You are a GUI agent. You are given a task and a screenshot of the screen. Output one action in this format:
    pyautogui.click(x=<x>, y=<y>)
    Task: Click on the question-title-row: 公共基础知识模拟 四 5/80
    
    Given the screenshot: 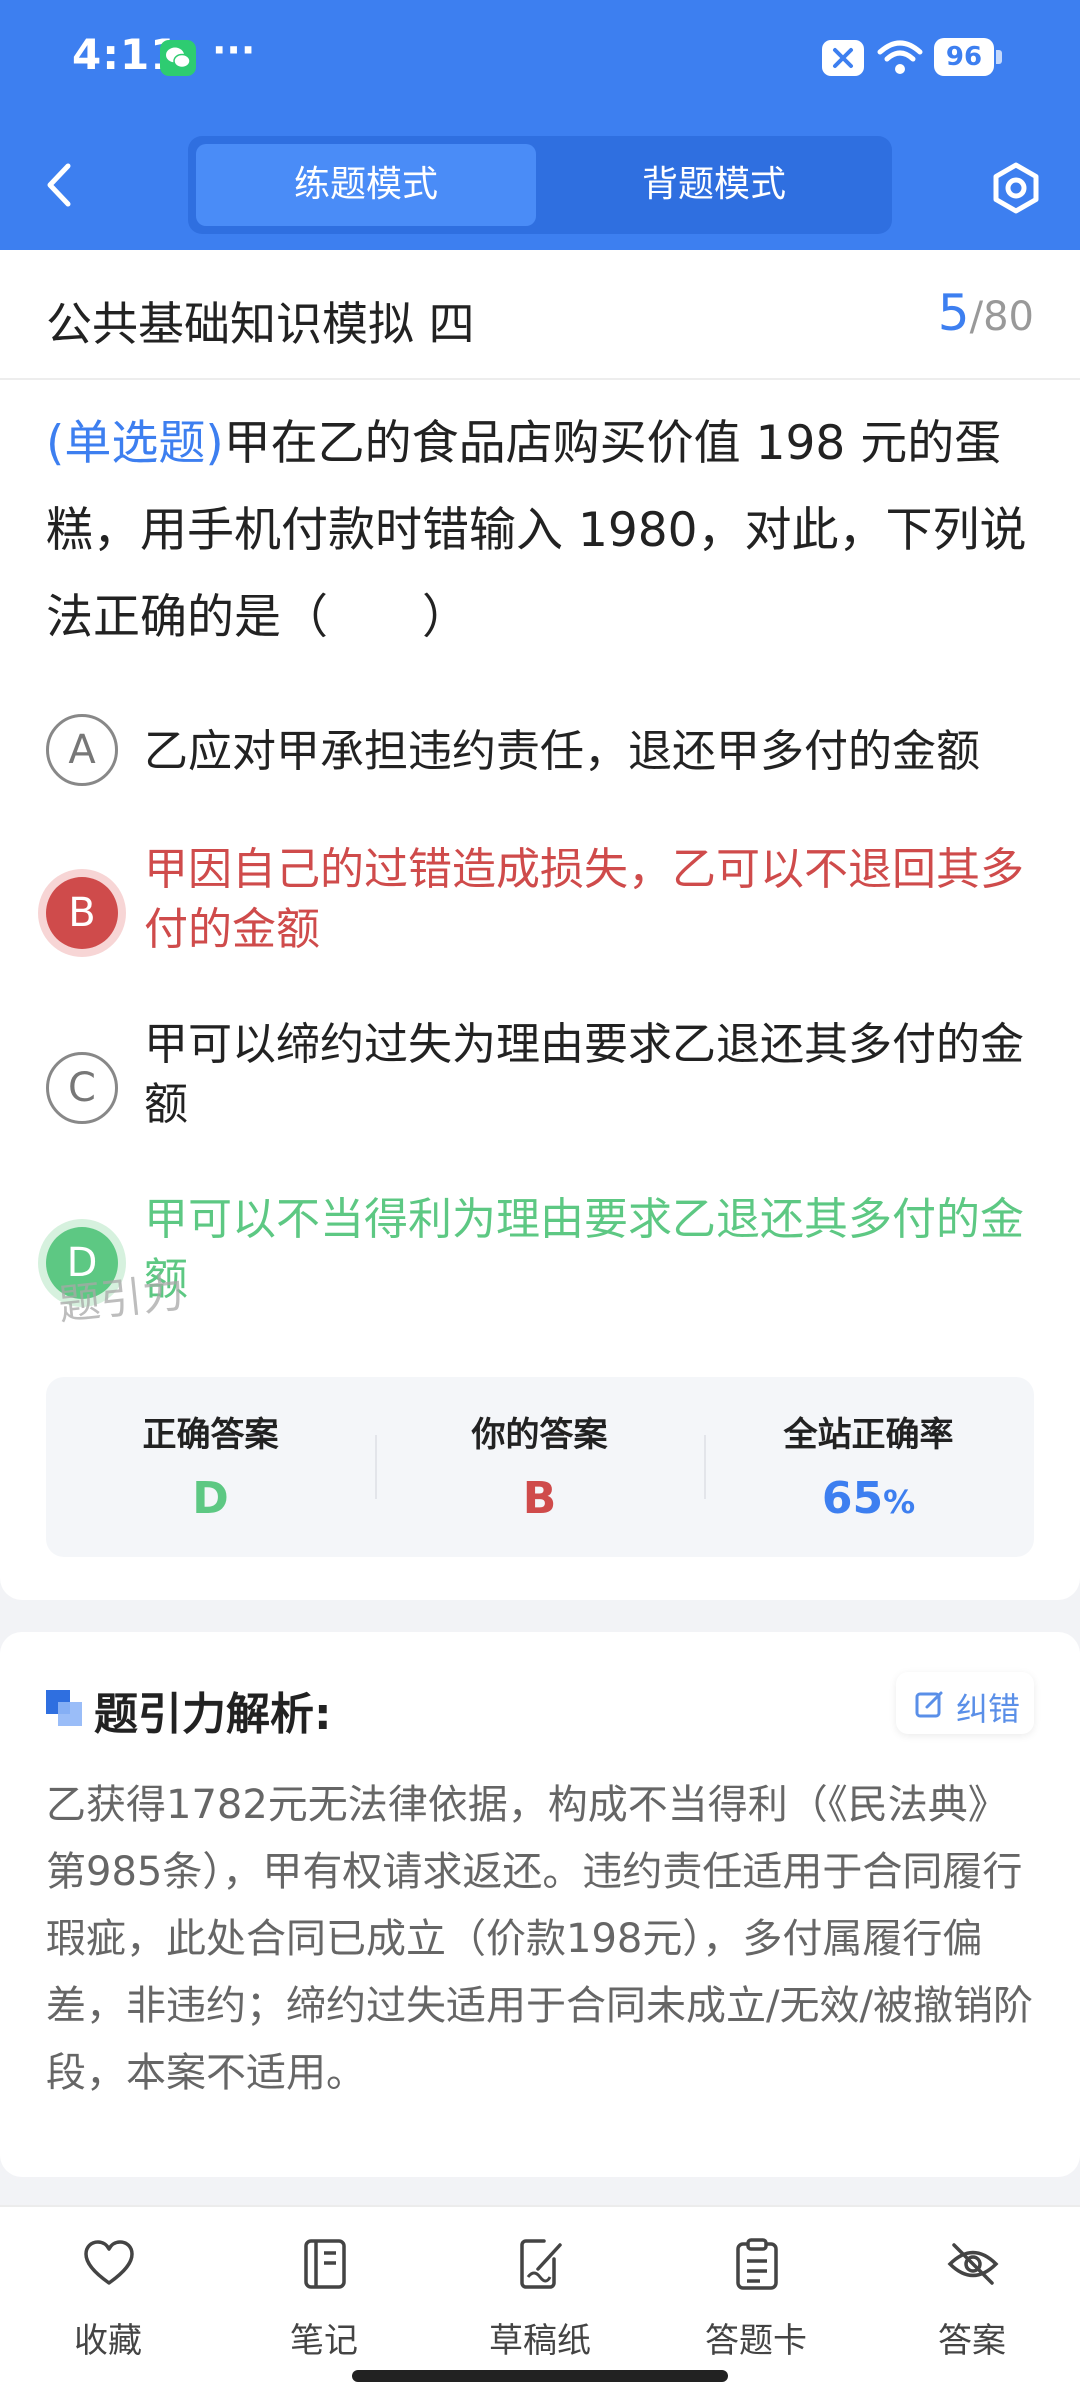 What is the action you would take?
    pyautogui.click(x=540, y=315)
    